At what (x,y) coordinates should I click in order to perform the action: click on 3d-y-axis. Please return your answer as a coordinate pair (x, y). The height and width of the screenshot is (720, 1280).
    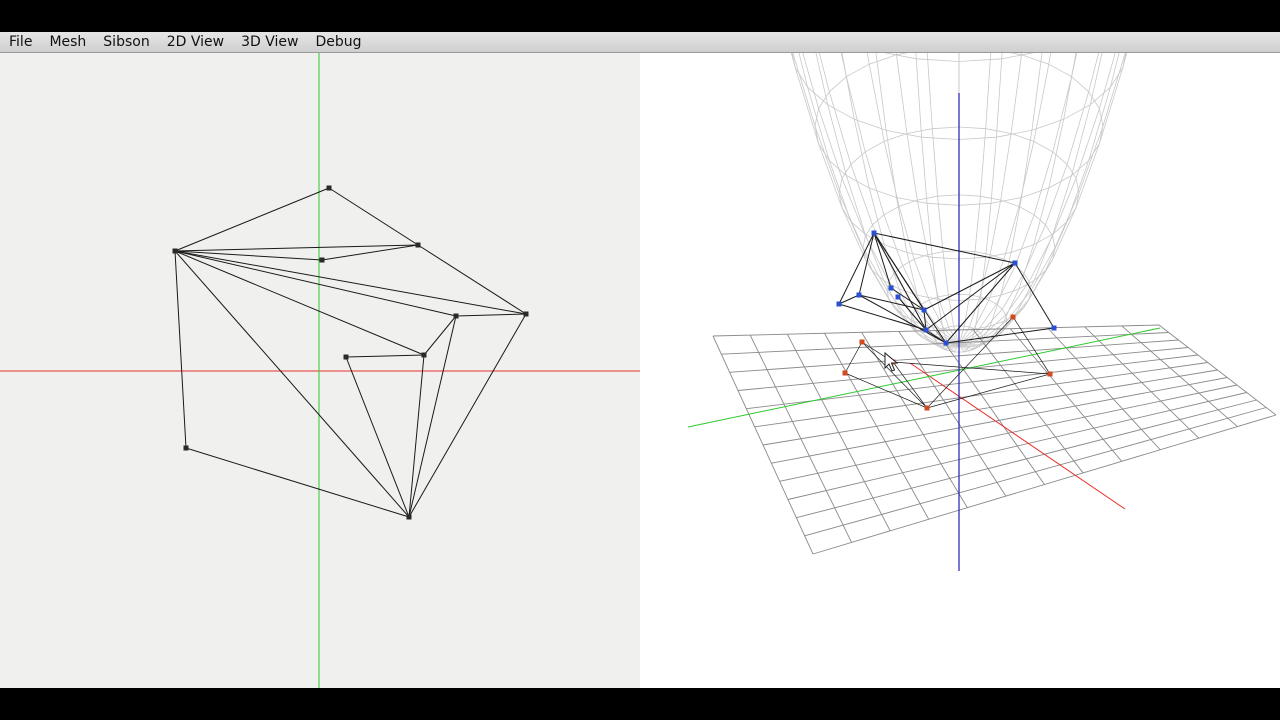
    Looking at the image, I should click on (924, 377).